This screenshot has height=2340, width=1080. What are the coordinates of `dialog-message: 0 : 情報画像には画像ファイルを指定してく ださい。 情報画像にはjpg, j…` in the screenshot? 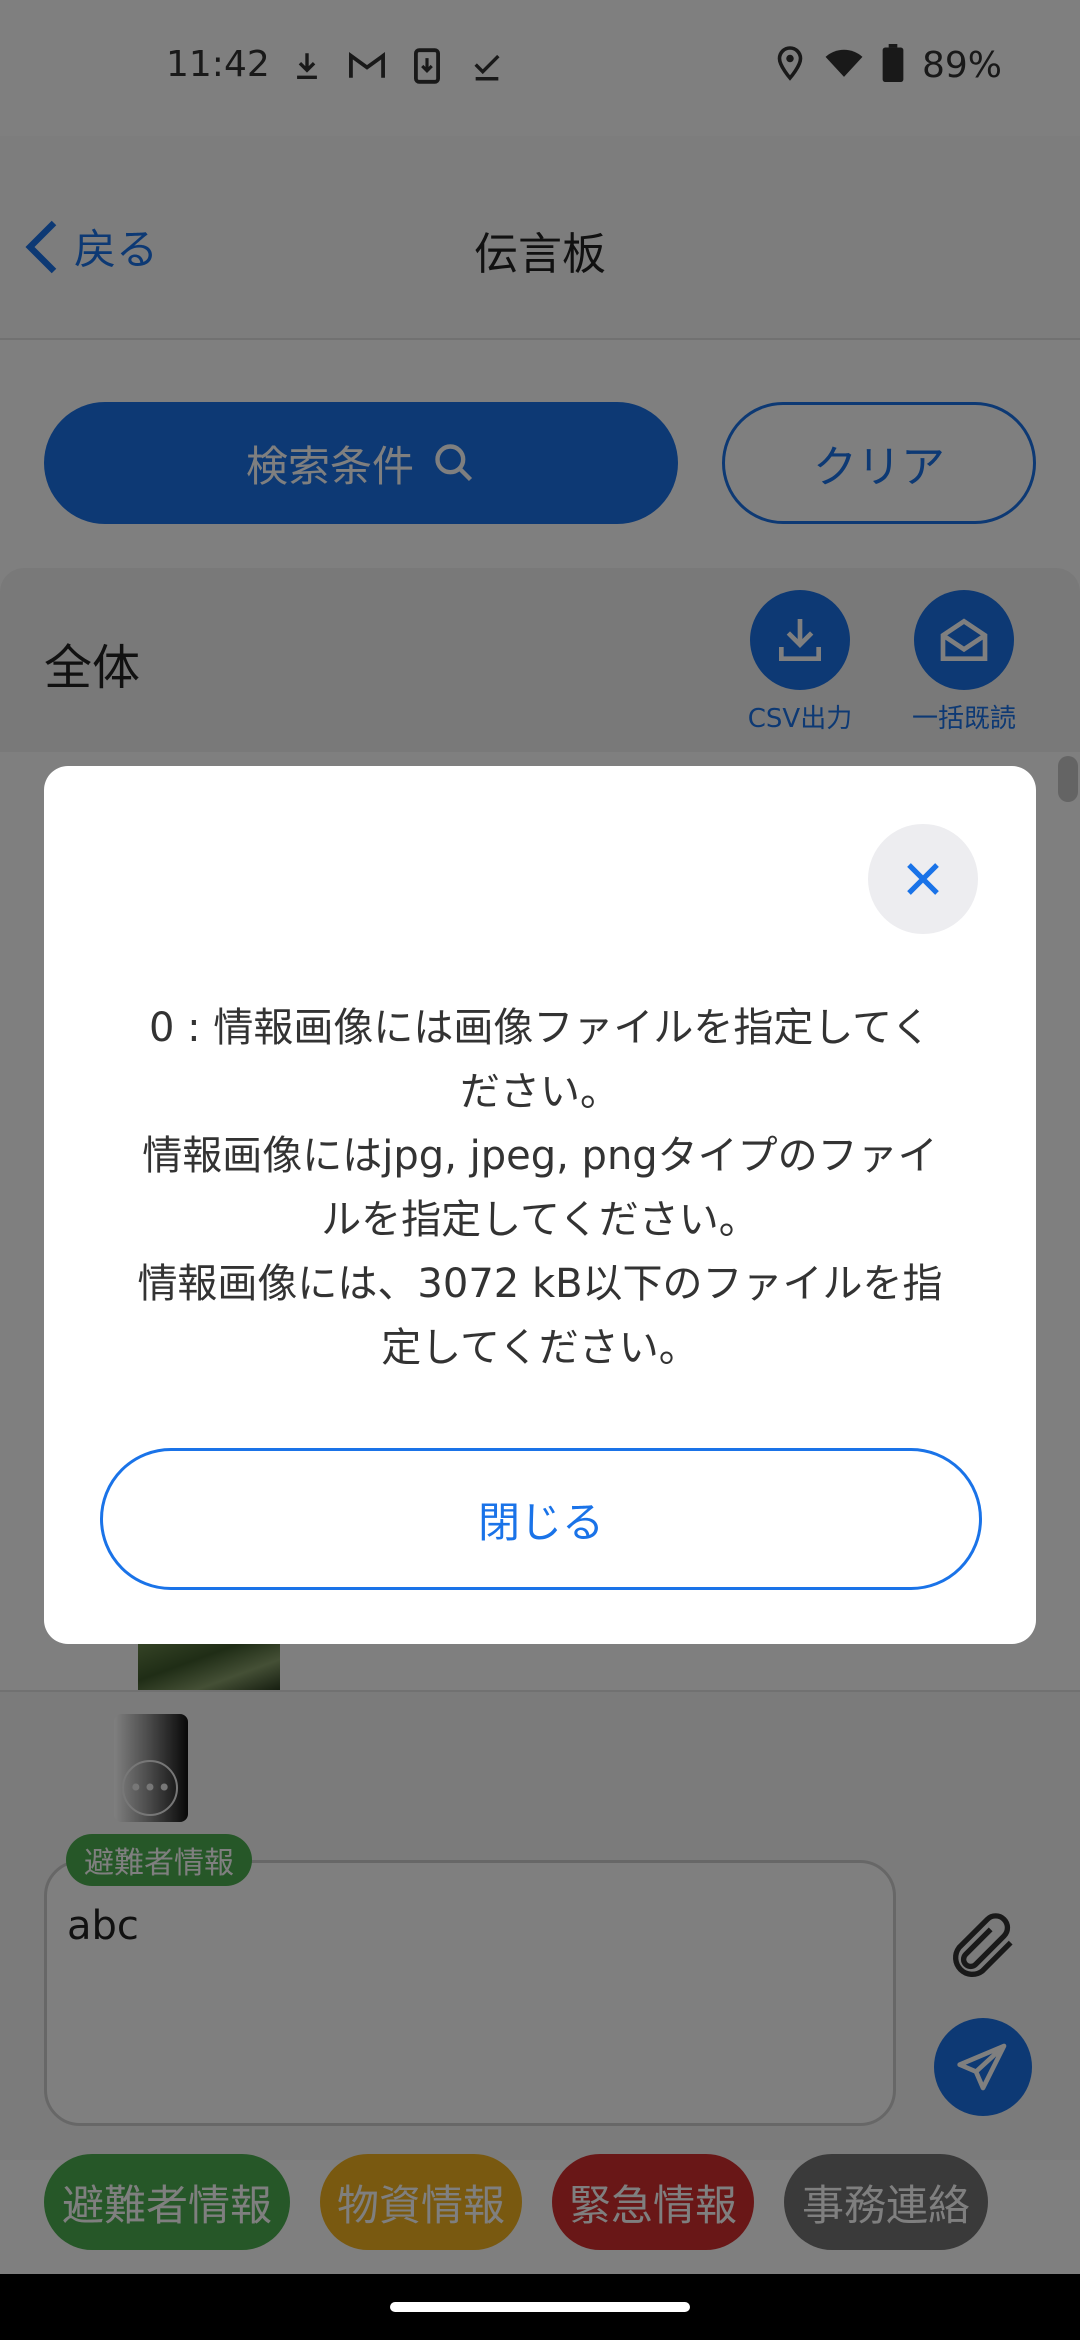 It's located at (540, 1188).